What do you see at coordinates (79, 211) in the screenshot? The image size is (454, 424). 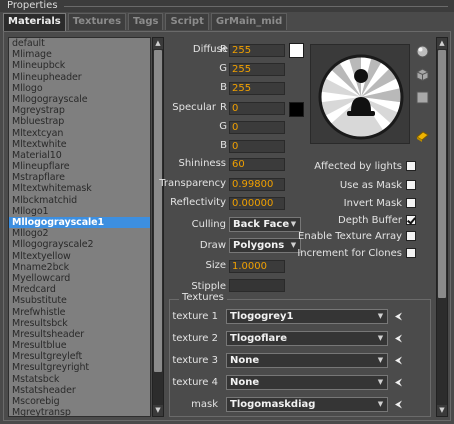 I see `material-list-item: Mllogo1` at bounding box center [79, 211].